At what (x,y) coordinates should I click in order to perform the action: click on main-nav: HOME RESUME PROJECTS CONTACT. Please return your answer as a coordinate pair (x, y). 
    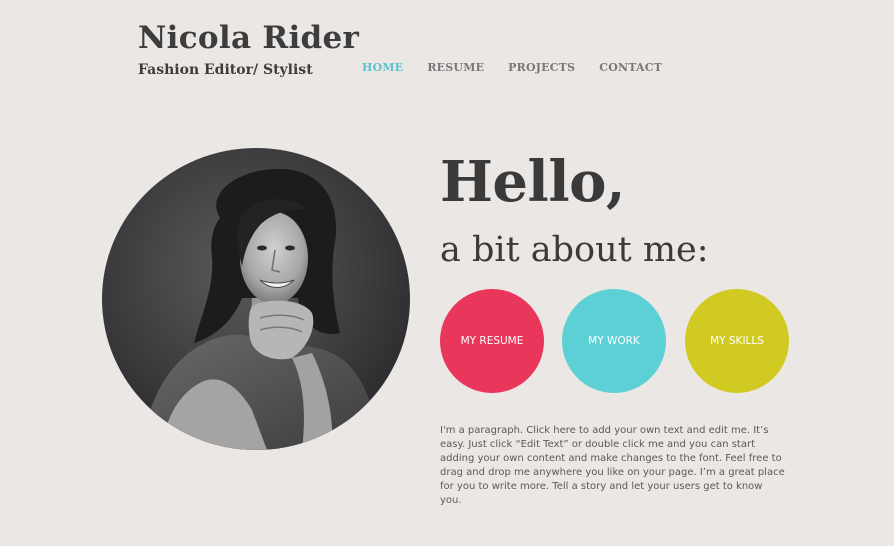
    Looking at the image, I should click on (512, 68).